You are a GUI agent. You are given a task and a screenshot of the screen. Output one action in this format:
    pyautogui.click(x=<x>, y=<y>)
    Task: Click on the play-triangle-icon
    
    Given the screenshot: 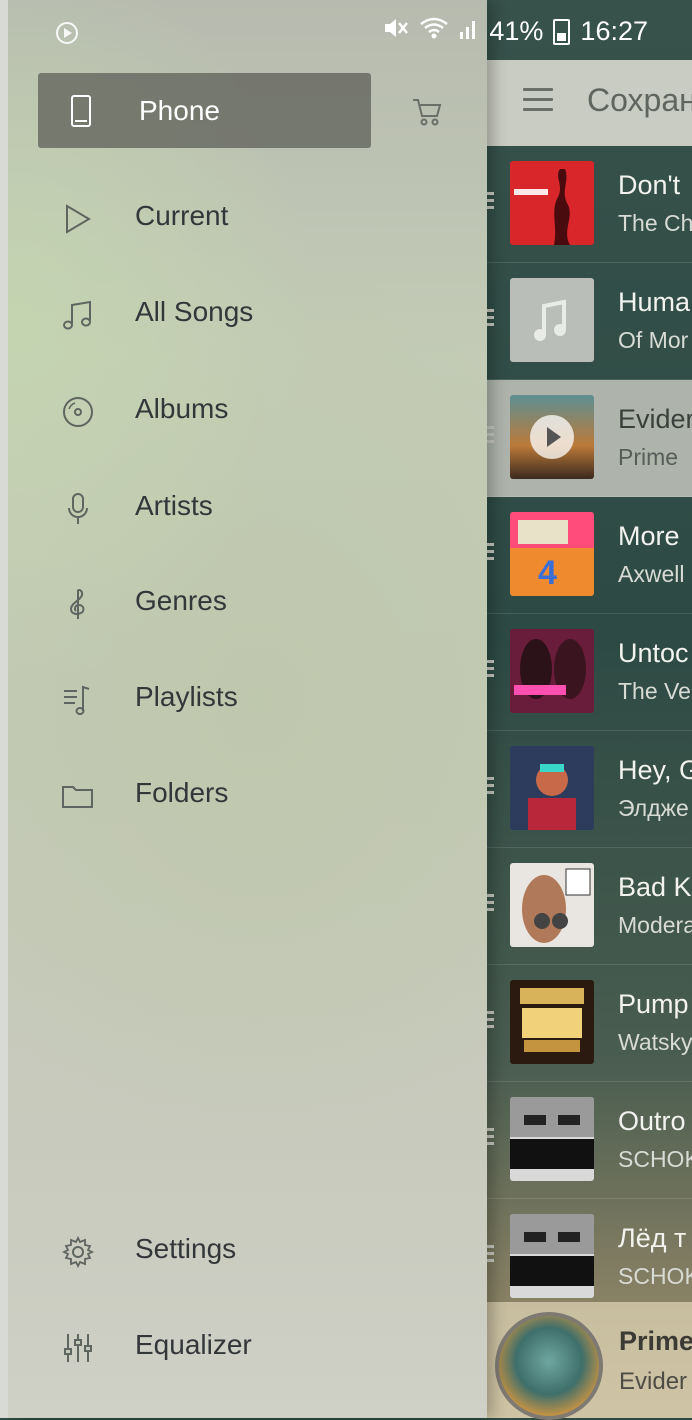 What is the action you would take?
    pyautogui.click(x=78, y=219)
    